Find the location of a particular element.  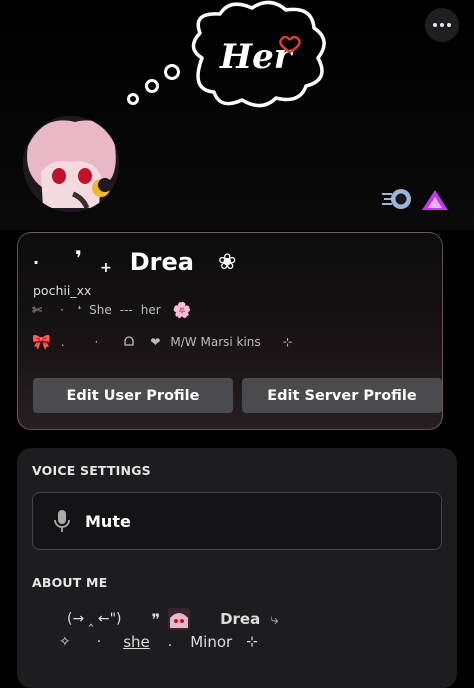

about-name: Drea is located at coordinates (240, 619).